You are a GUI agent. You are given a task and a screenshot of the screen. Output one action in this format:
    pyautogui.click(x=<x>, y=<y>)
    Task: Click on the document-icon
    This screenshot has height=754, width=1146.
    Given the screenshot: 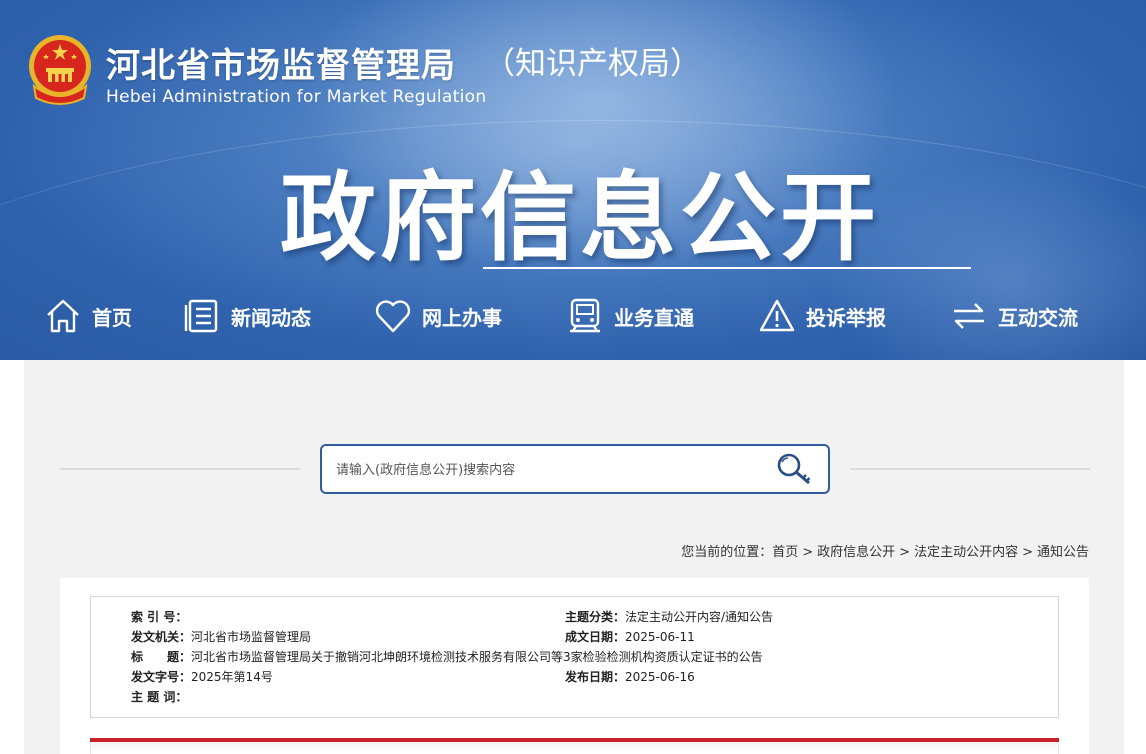 What is the action you would take?
    pyautogui.click(x=201, y=316)
    